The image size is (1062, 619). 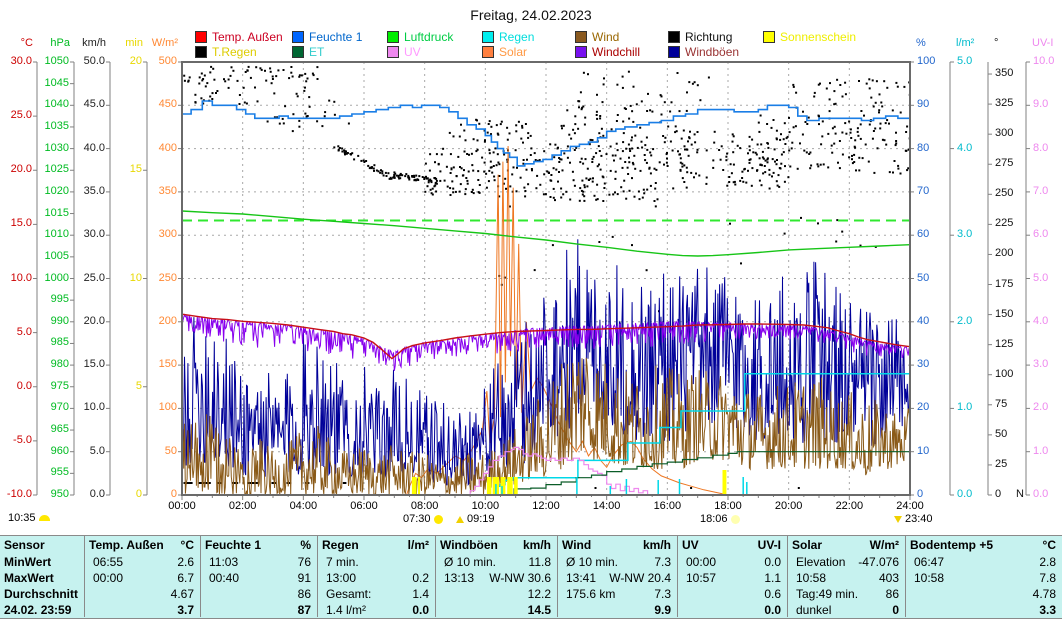 What do you see at coordinates (849, 506) in the screenshot?
I see `x-axis-label: 22:00` at bounding box center [849, 506].